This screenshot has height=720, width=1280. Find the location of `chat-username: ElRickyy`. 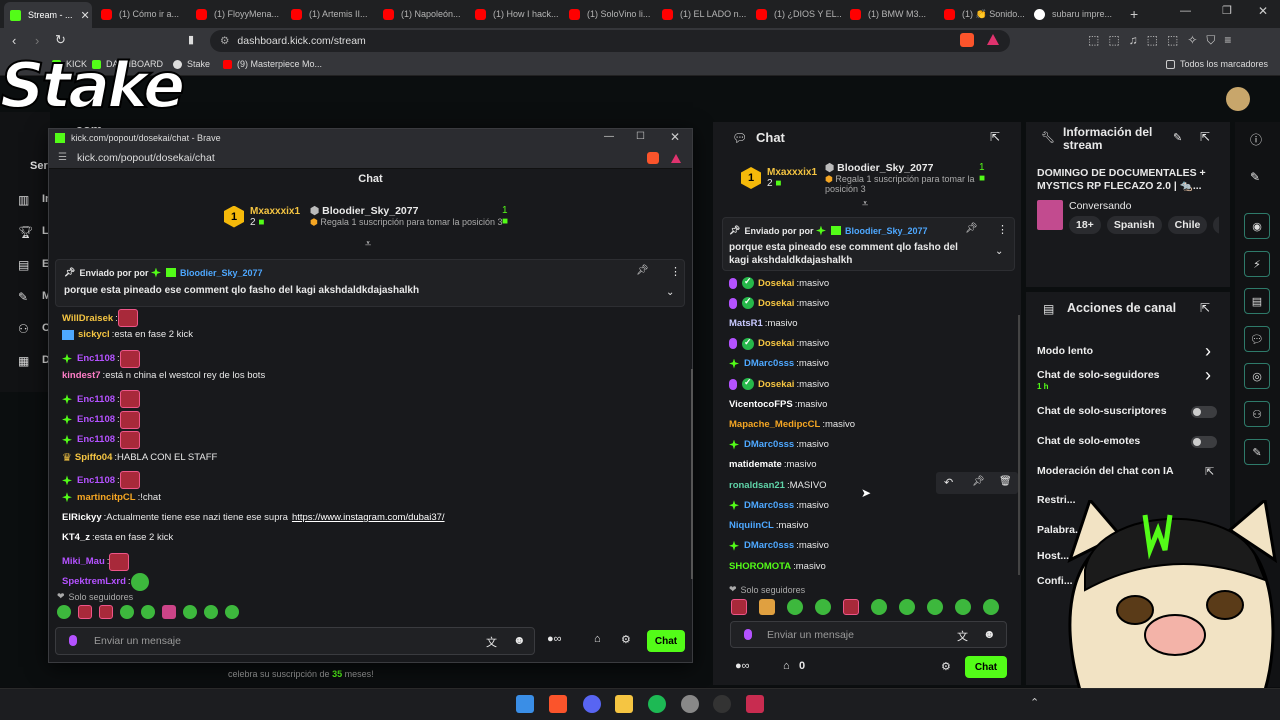

chat-username: ElRickyy is located at coordinates (82, 517).